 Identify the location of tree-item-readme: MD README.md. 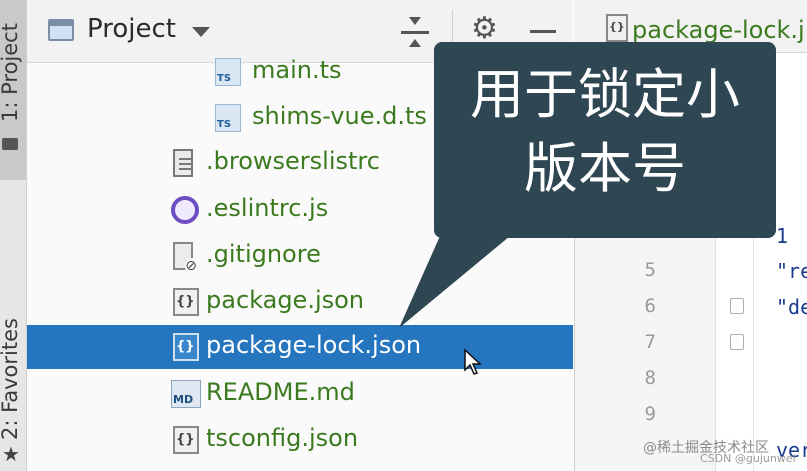
(300, 394).